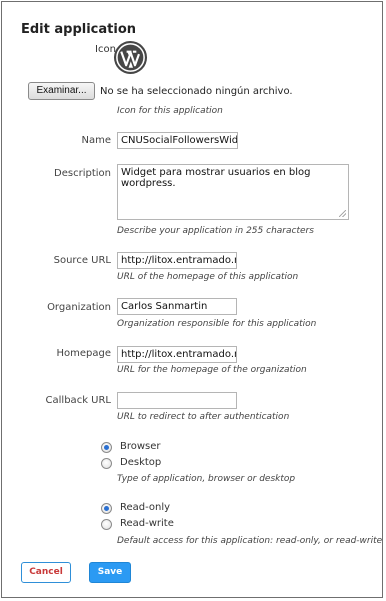  Describe the element at coordinates (46, 572) in the screenshot. I see `cancel-button: Cancel` at that location.